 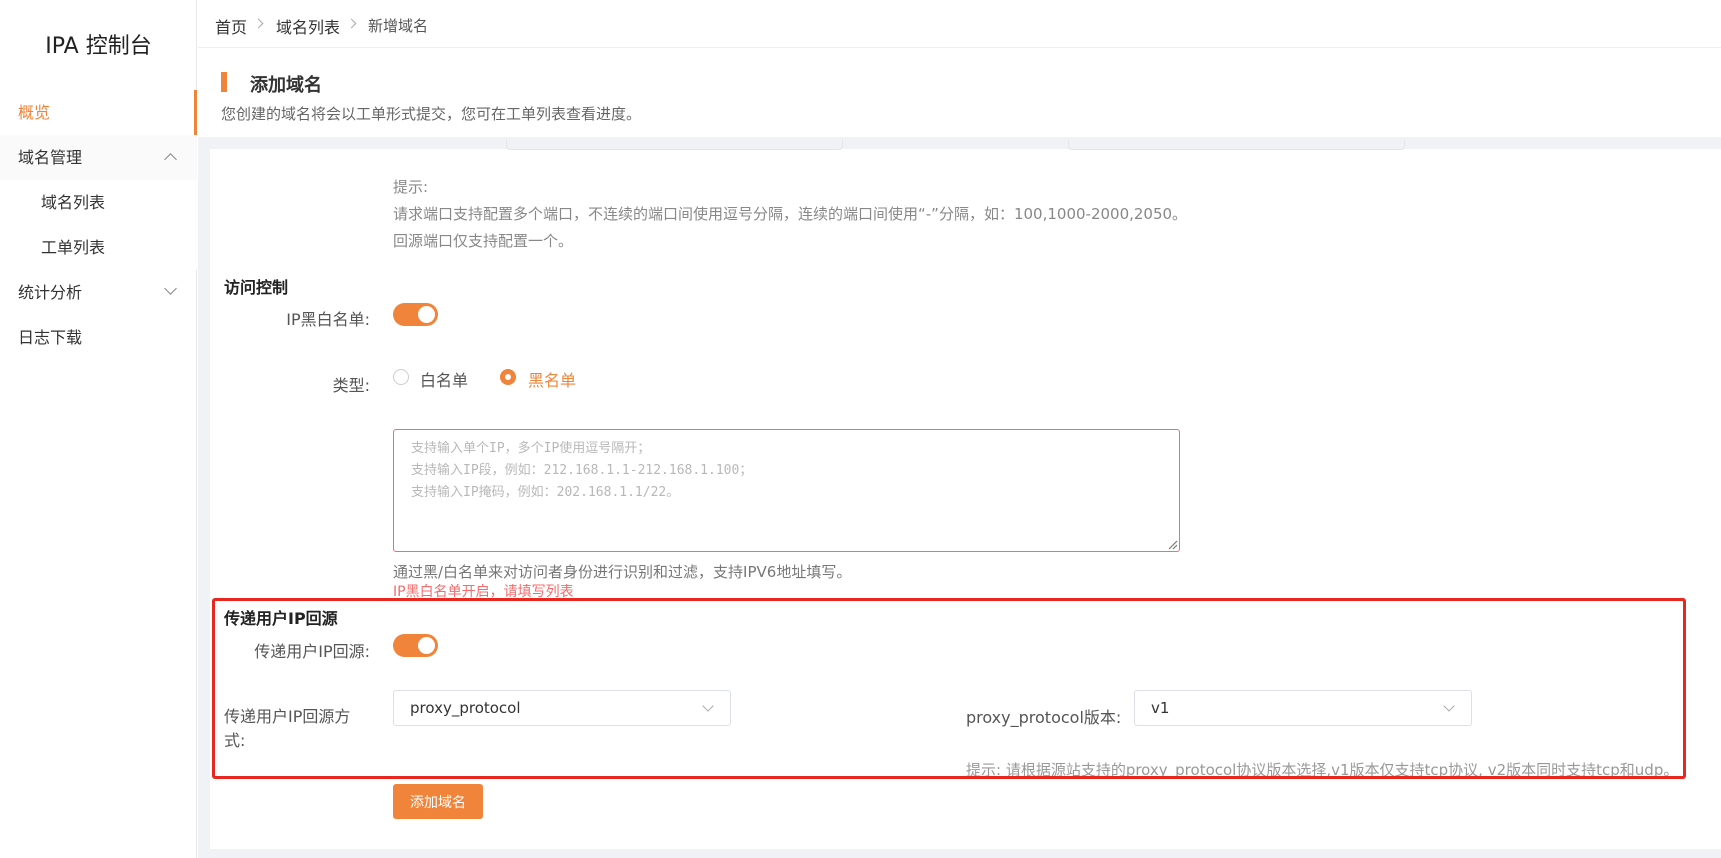 I want to click on ip-list-switch, so click(x=415, y=314).